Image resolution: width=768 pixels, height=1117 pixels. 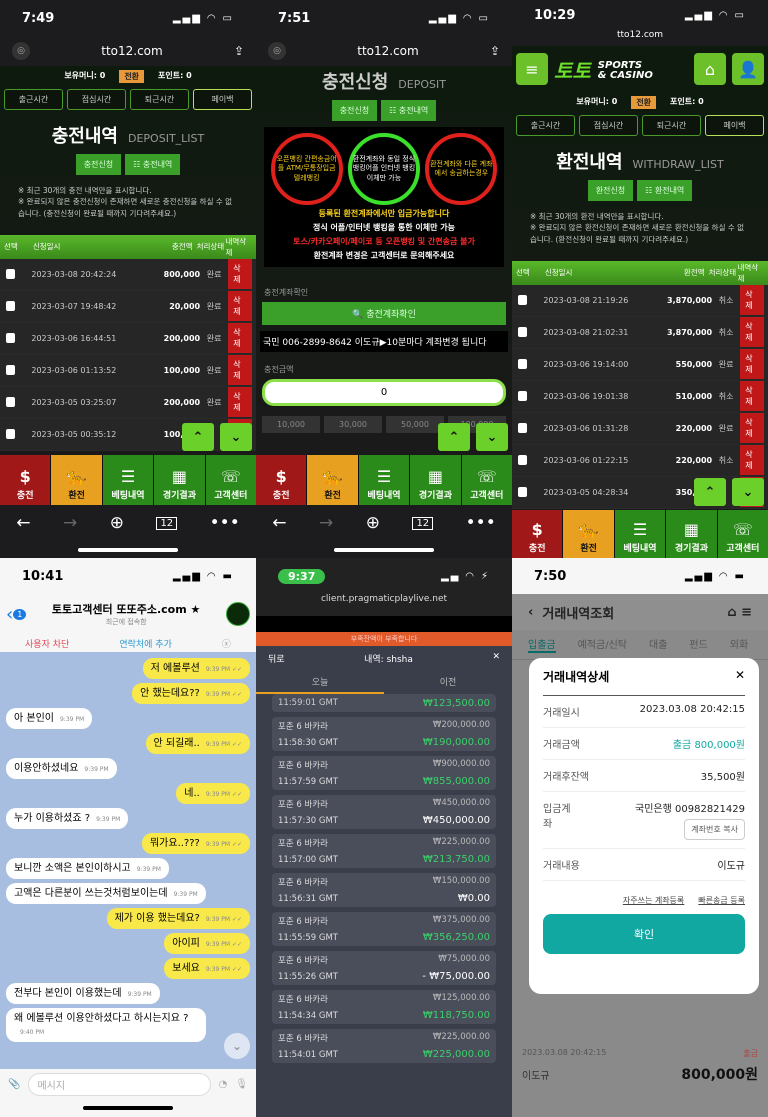 I want to click on back-button: 뒤로, so click(x=276, y=658).